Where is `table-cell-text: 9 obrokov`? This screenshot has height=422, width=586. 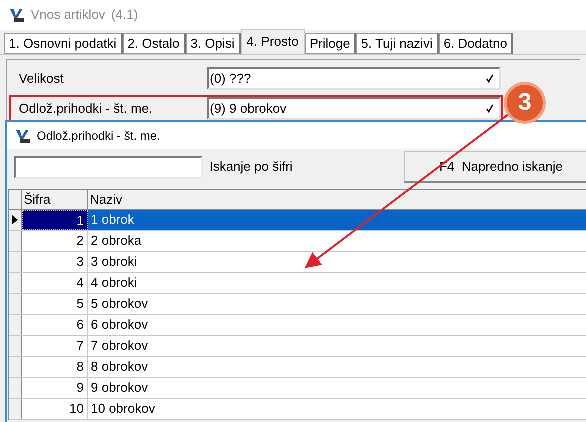
table-cell-text: 9 obrokov is located at coordinates (120, 388).